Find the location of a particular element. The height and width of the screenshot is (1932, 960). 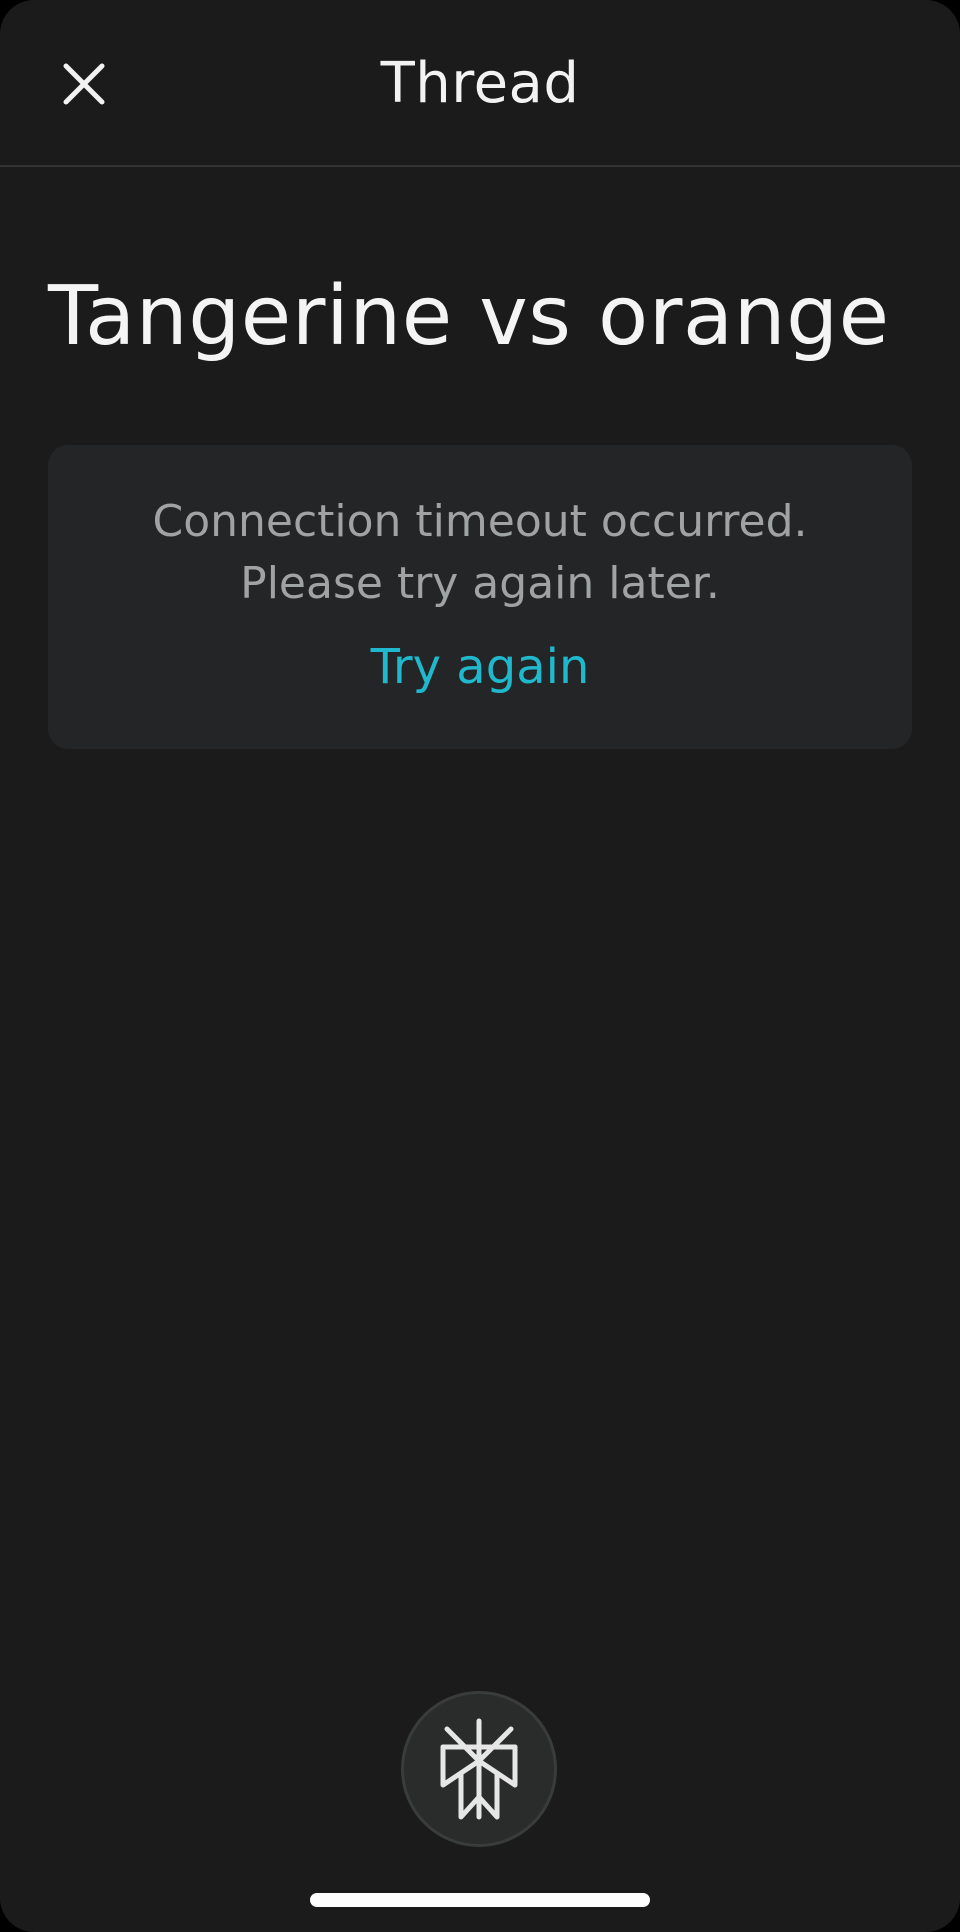

top-bar: Thread is located at coordinates (480, 83).